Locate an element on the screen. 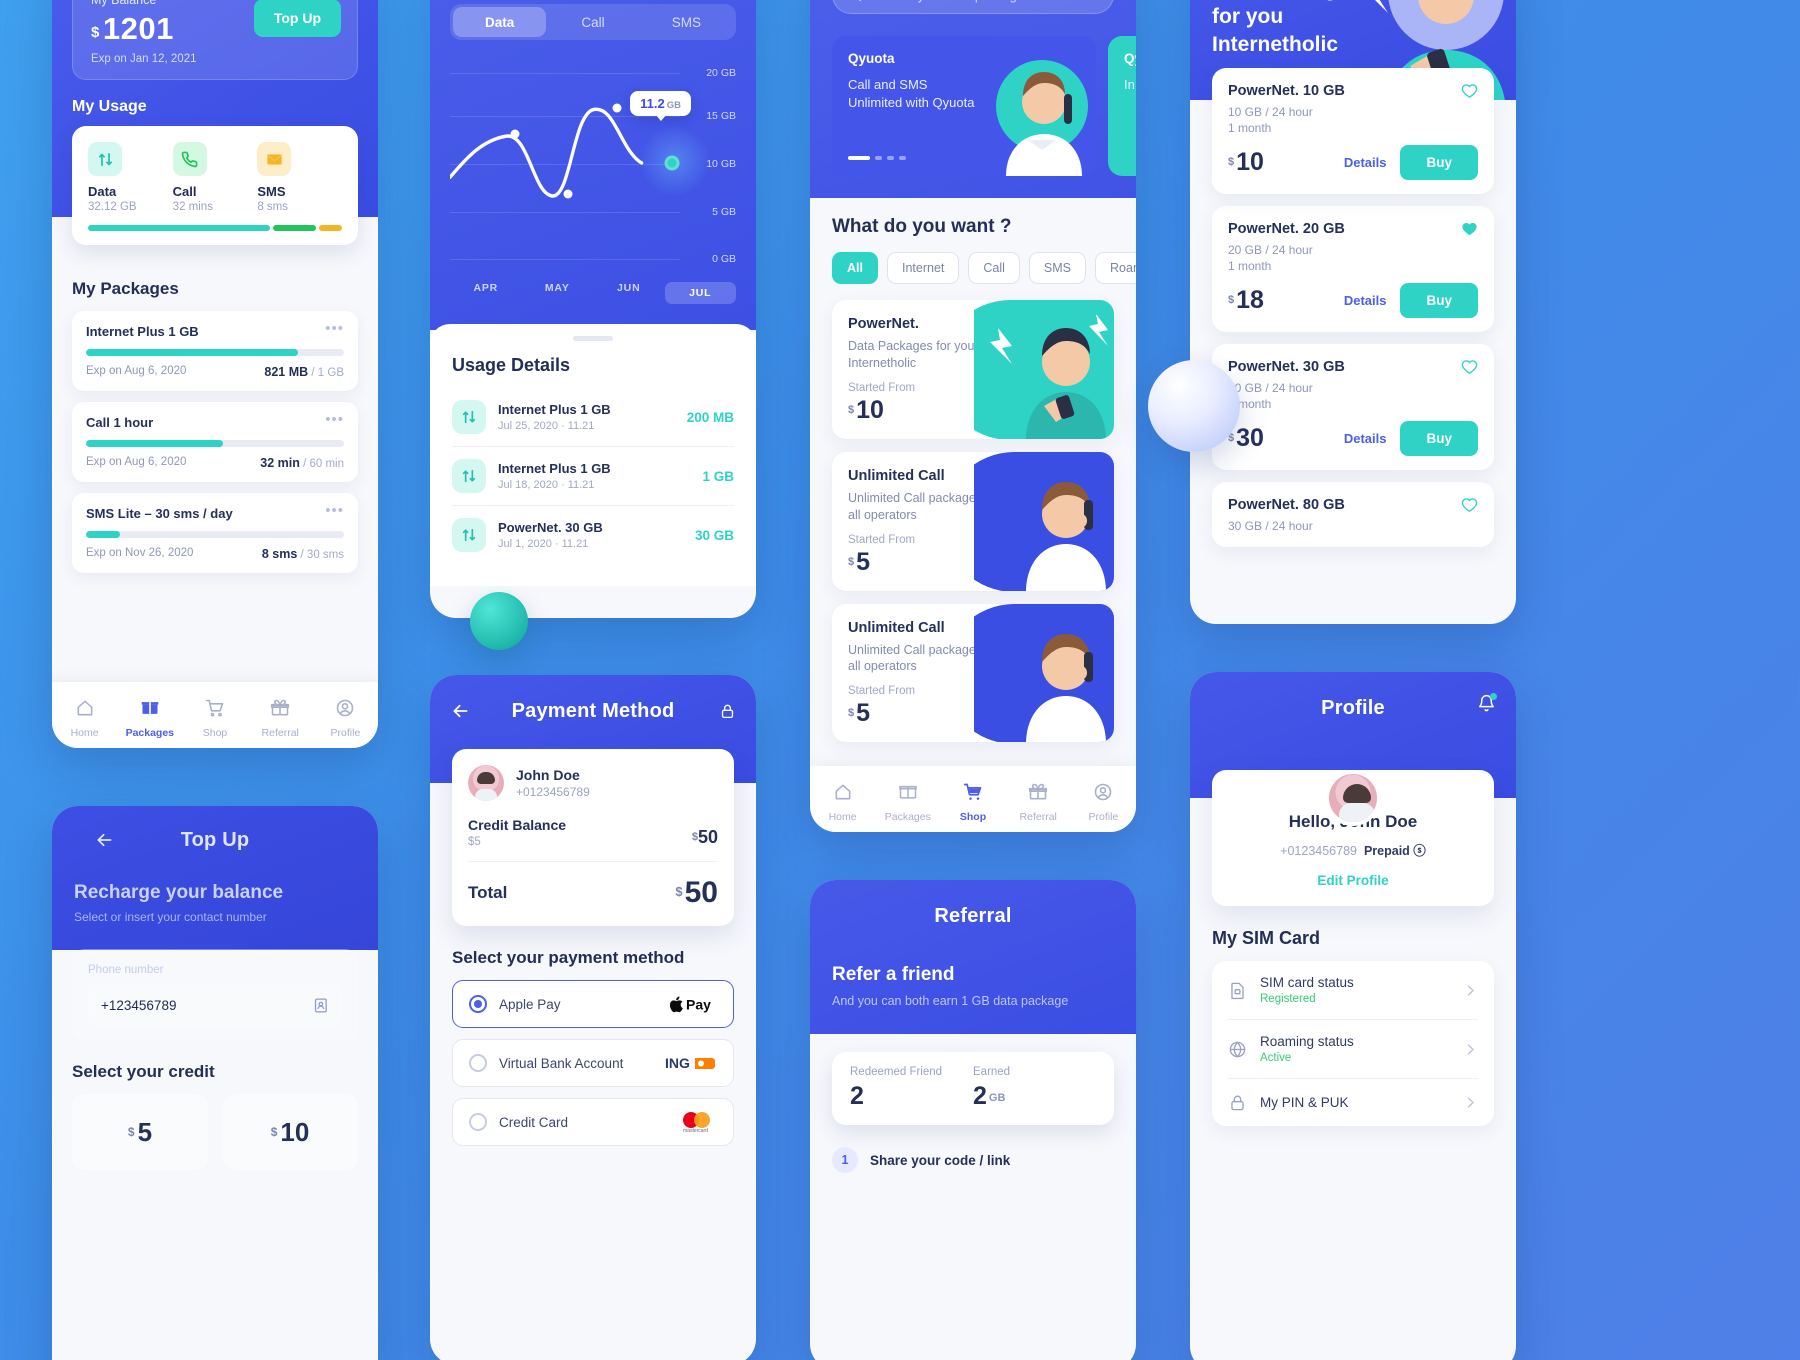  chip-roaming: Roaming is located at coordinates (1115, 268).